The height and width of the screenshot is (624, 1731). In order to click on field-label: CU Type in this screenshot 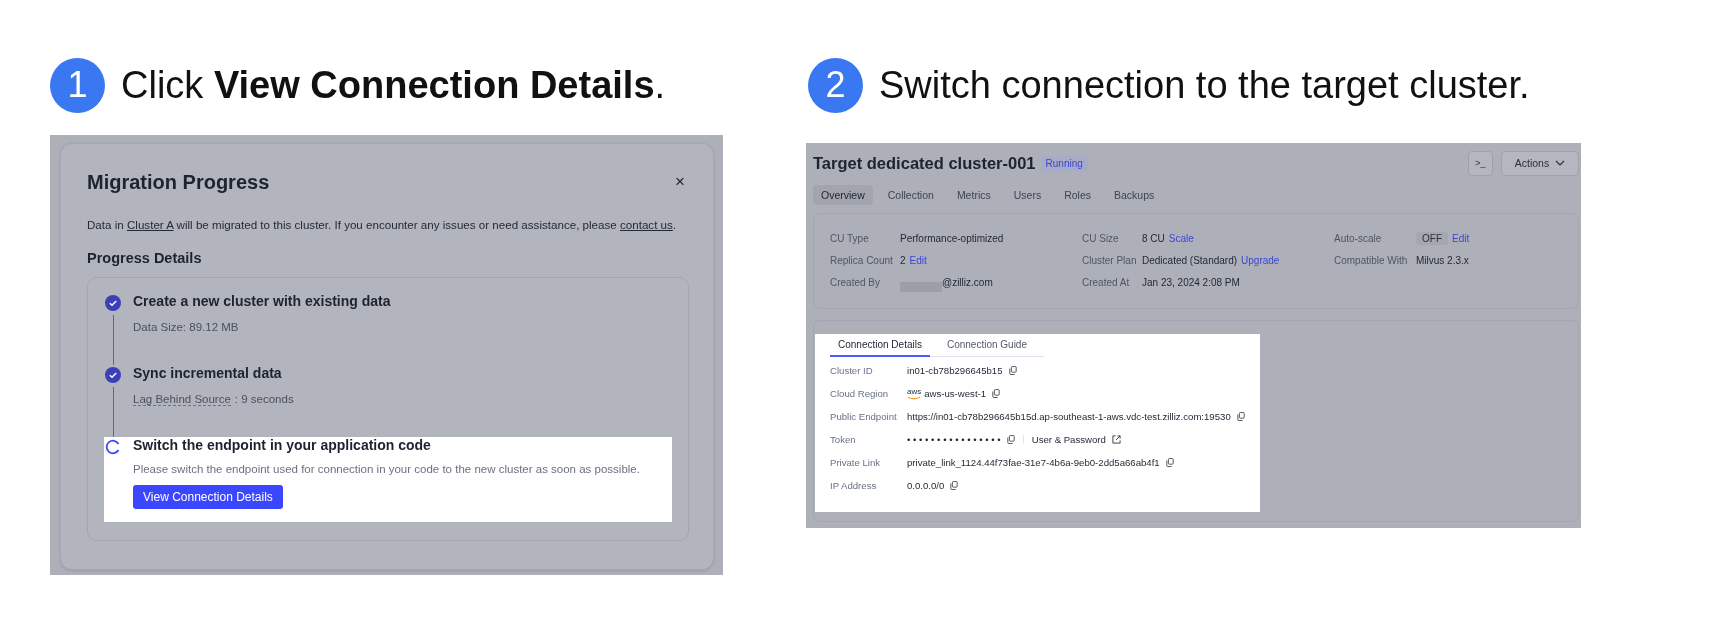, I will do `click(850, 238)`.